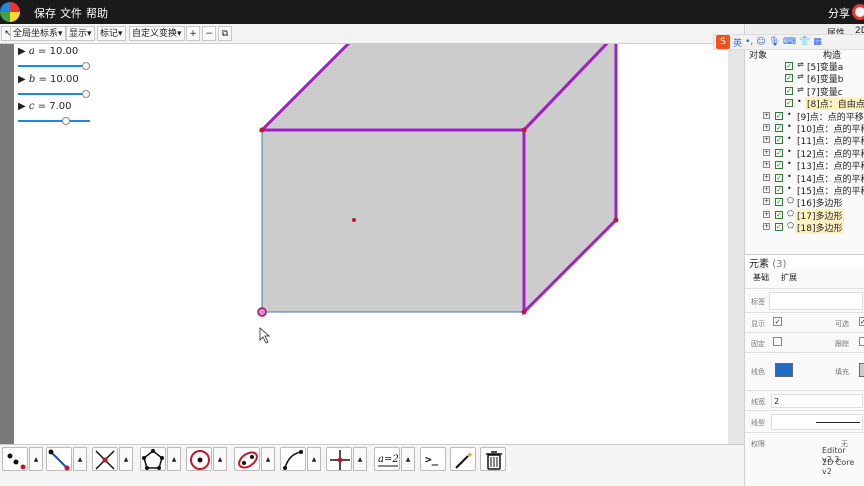  Describe the element at coordinates (111, 33) in the screenshot. I see `mark-dropdown: 标记▾` at that location.